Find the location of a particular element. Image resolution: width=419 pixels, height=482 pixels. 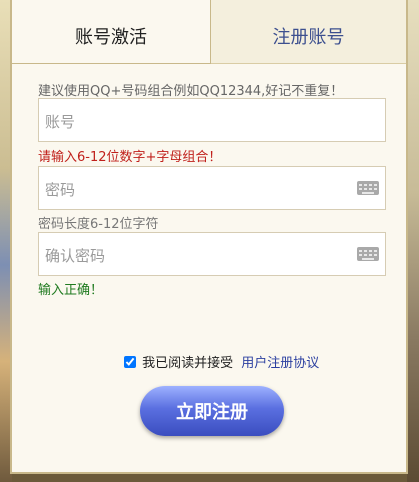

tab-register-account: 注册账号 is located at coordinates (308, 32).